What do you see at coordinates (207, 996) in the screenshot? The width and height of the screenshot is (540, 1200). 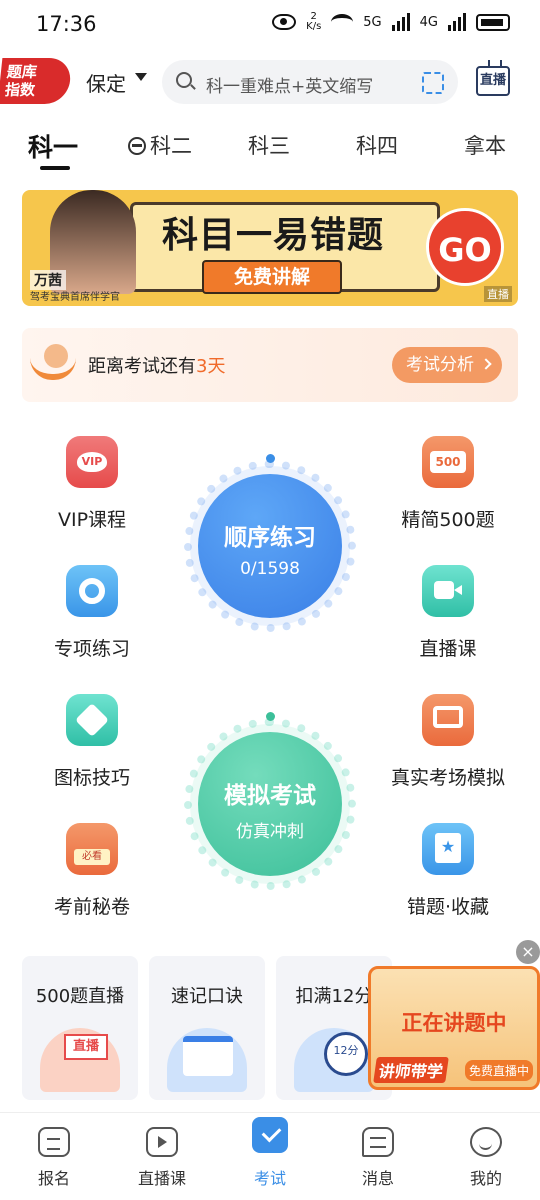 I see `card-title: 速记口诀` at bounding box center [207, 996].